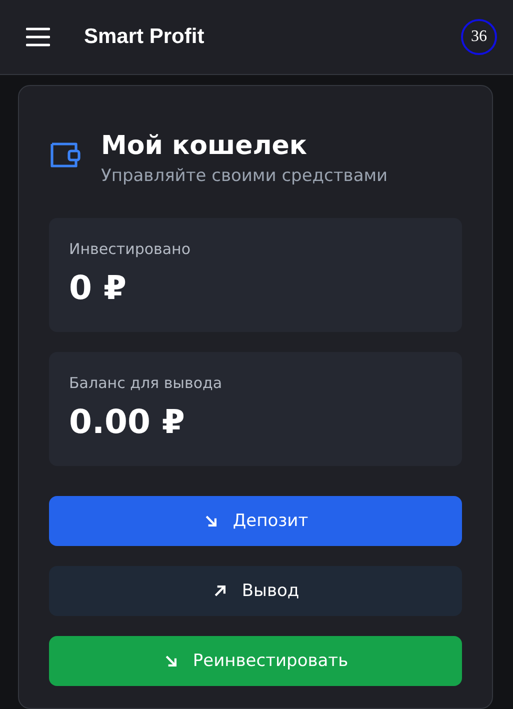  What do you see at coordinates (146, 383) in the screenshot?
I see `stat-label: Баланс для вывода` at bounding box center [146, 383].